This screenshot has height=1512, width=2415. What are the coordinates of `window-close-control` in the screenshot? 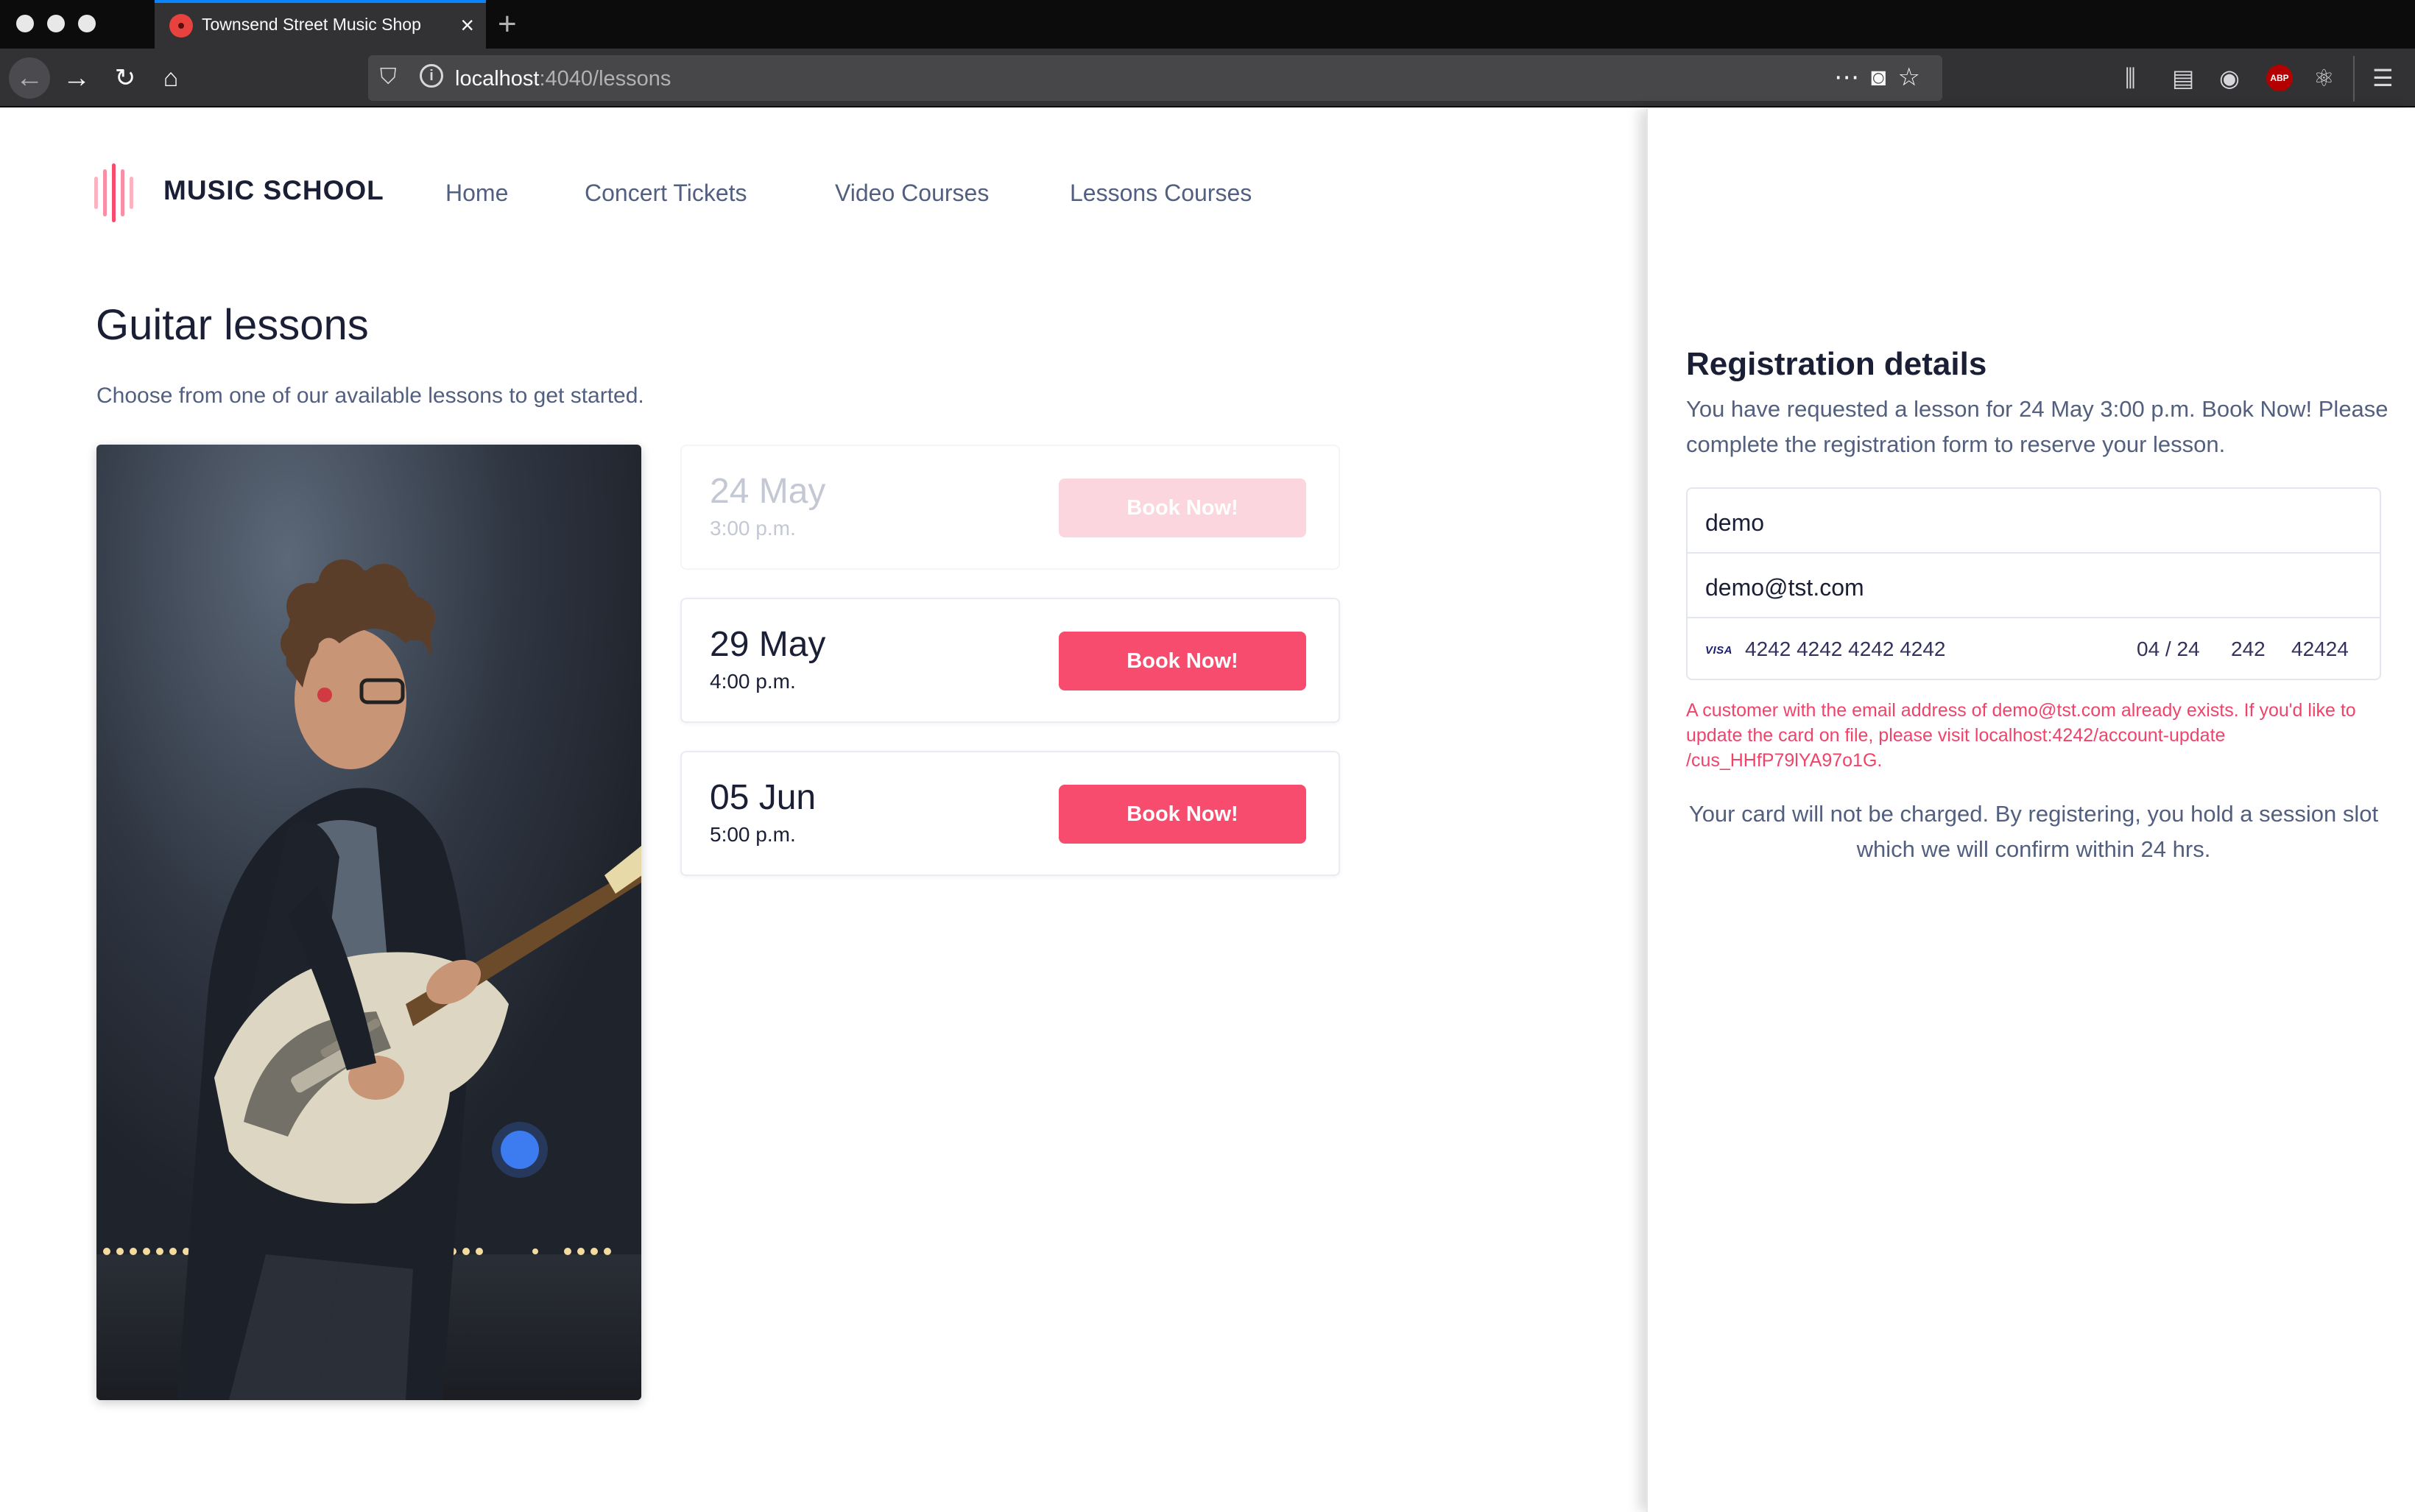 It's located at (25, 23).